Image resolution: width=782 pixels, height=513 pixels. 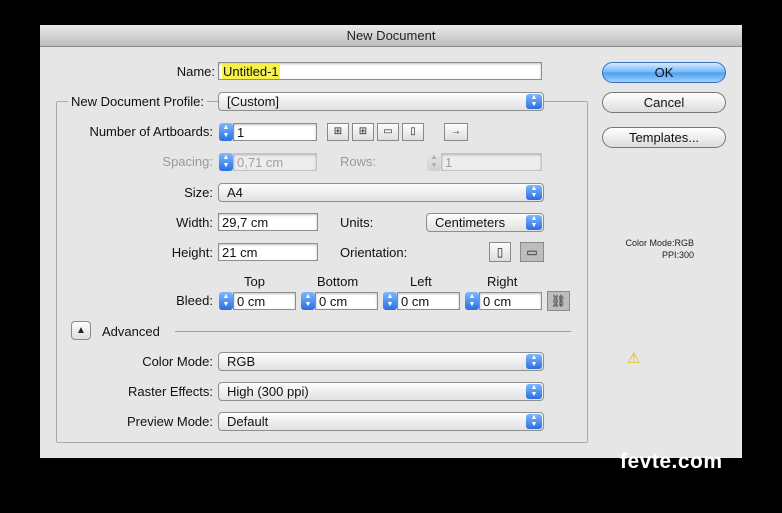 I want to click on bleed-left-stepper: ▲ ▼, so click(x=390, y=301).